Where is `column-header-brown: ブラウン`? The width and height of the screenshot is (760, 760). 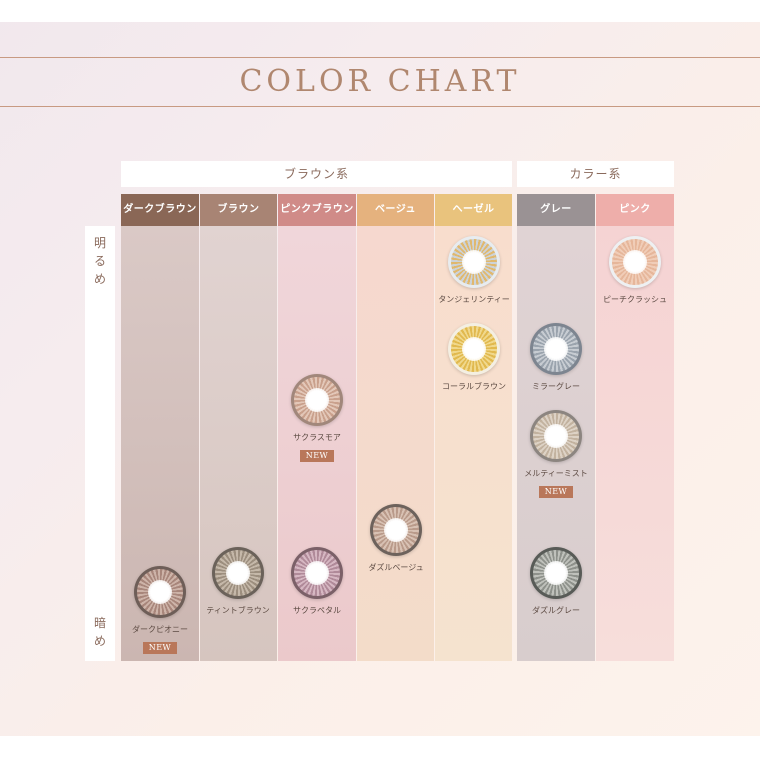
column-header-brown: ブラウン is located at coordinates (238, 210).